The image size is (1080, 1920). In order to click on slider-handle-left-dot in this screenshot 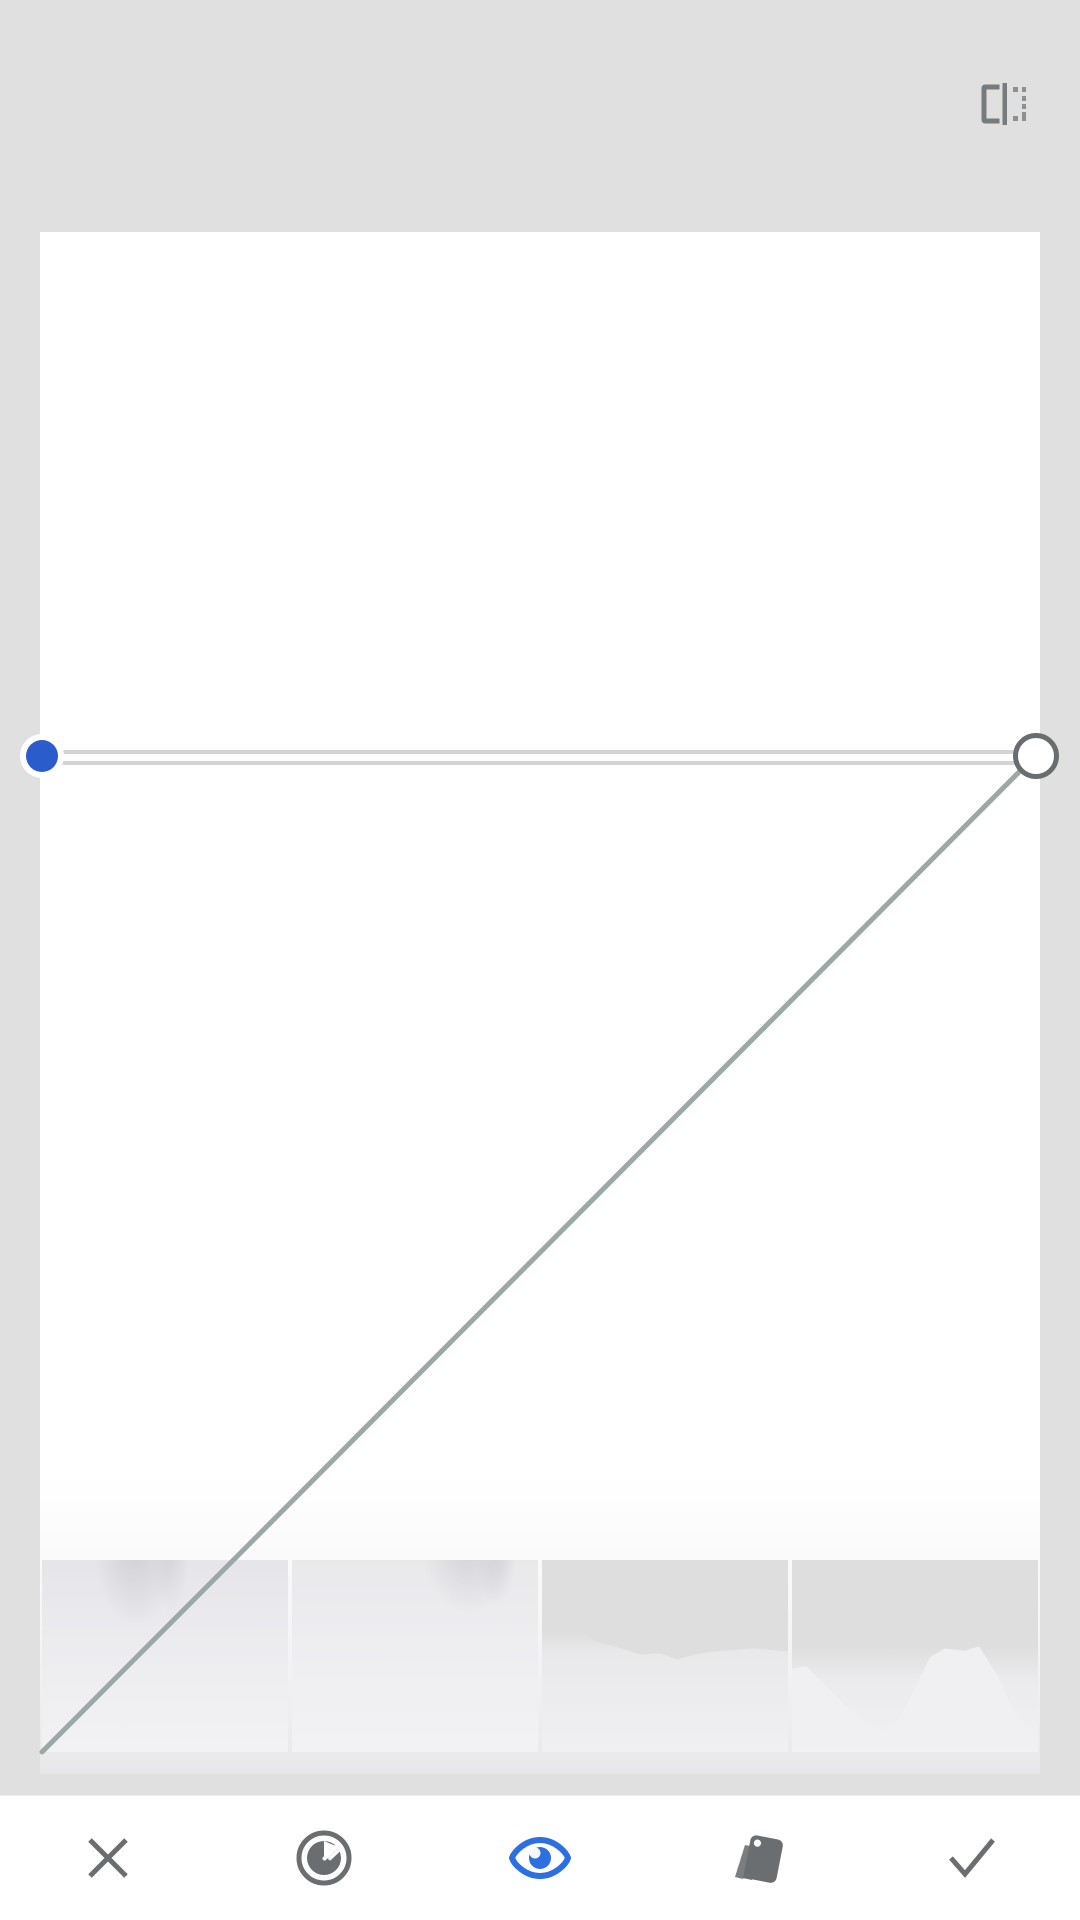, I will do `click(42, 756)`.